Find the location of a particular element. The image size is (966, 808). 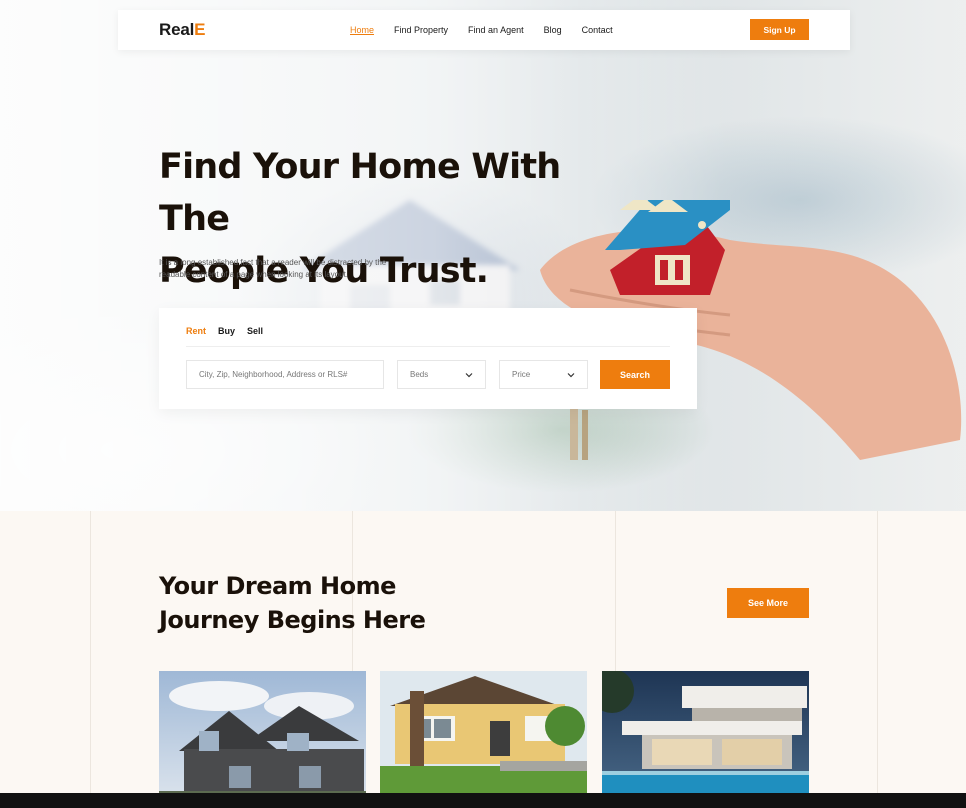

see-more-button: See More is located at coordinates (768, 603).